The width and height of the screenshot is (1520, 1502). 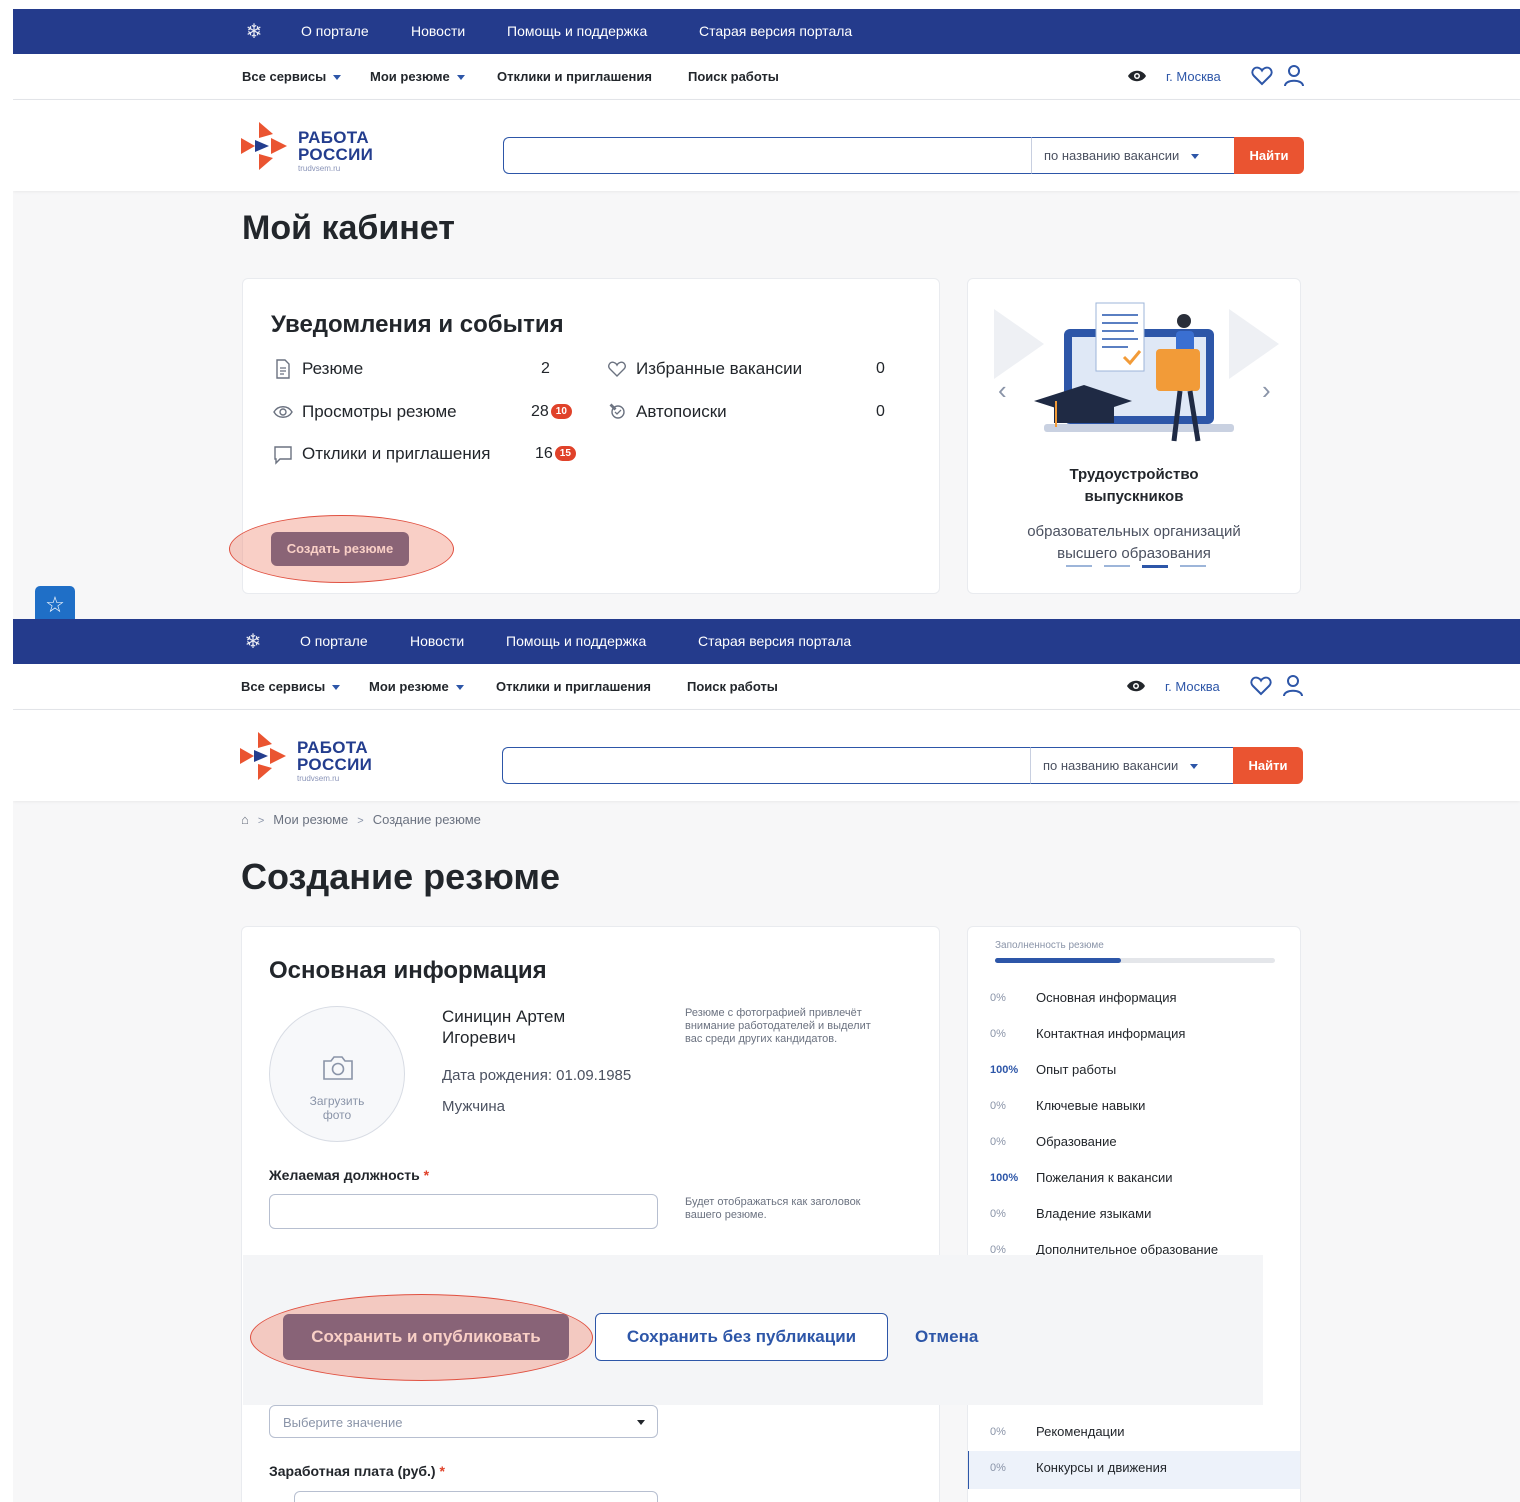 I want to click on position-hint-line2: вашего резюме., so click(x=726, y=1215).